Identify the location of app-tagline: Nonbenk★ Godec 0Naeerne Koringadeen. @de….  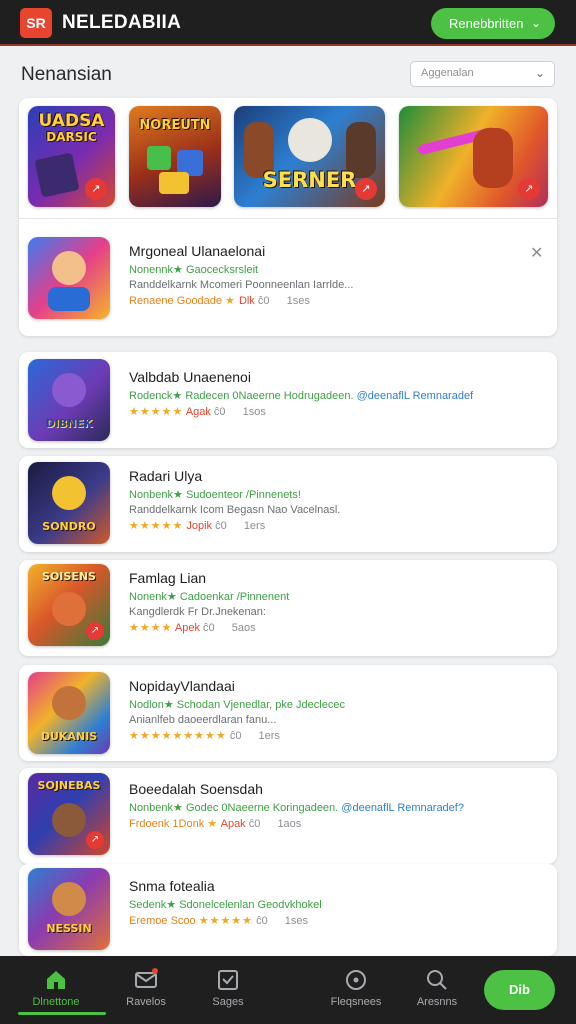
(296, 807).